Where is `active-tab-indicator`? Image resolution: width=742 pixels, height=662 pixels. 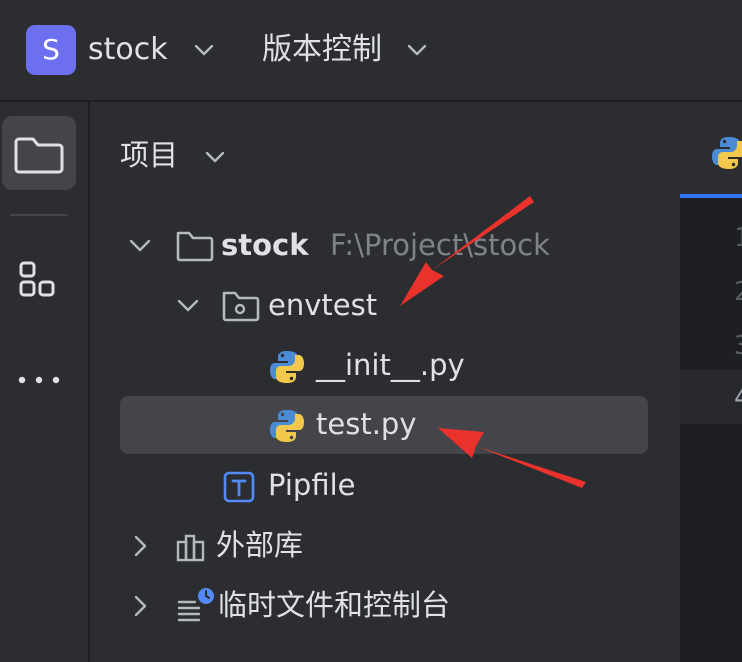
active-tab-indicator is located at coordinates (711, 196).